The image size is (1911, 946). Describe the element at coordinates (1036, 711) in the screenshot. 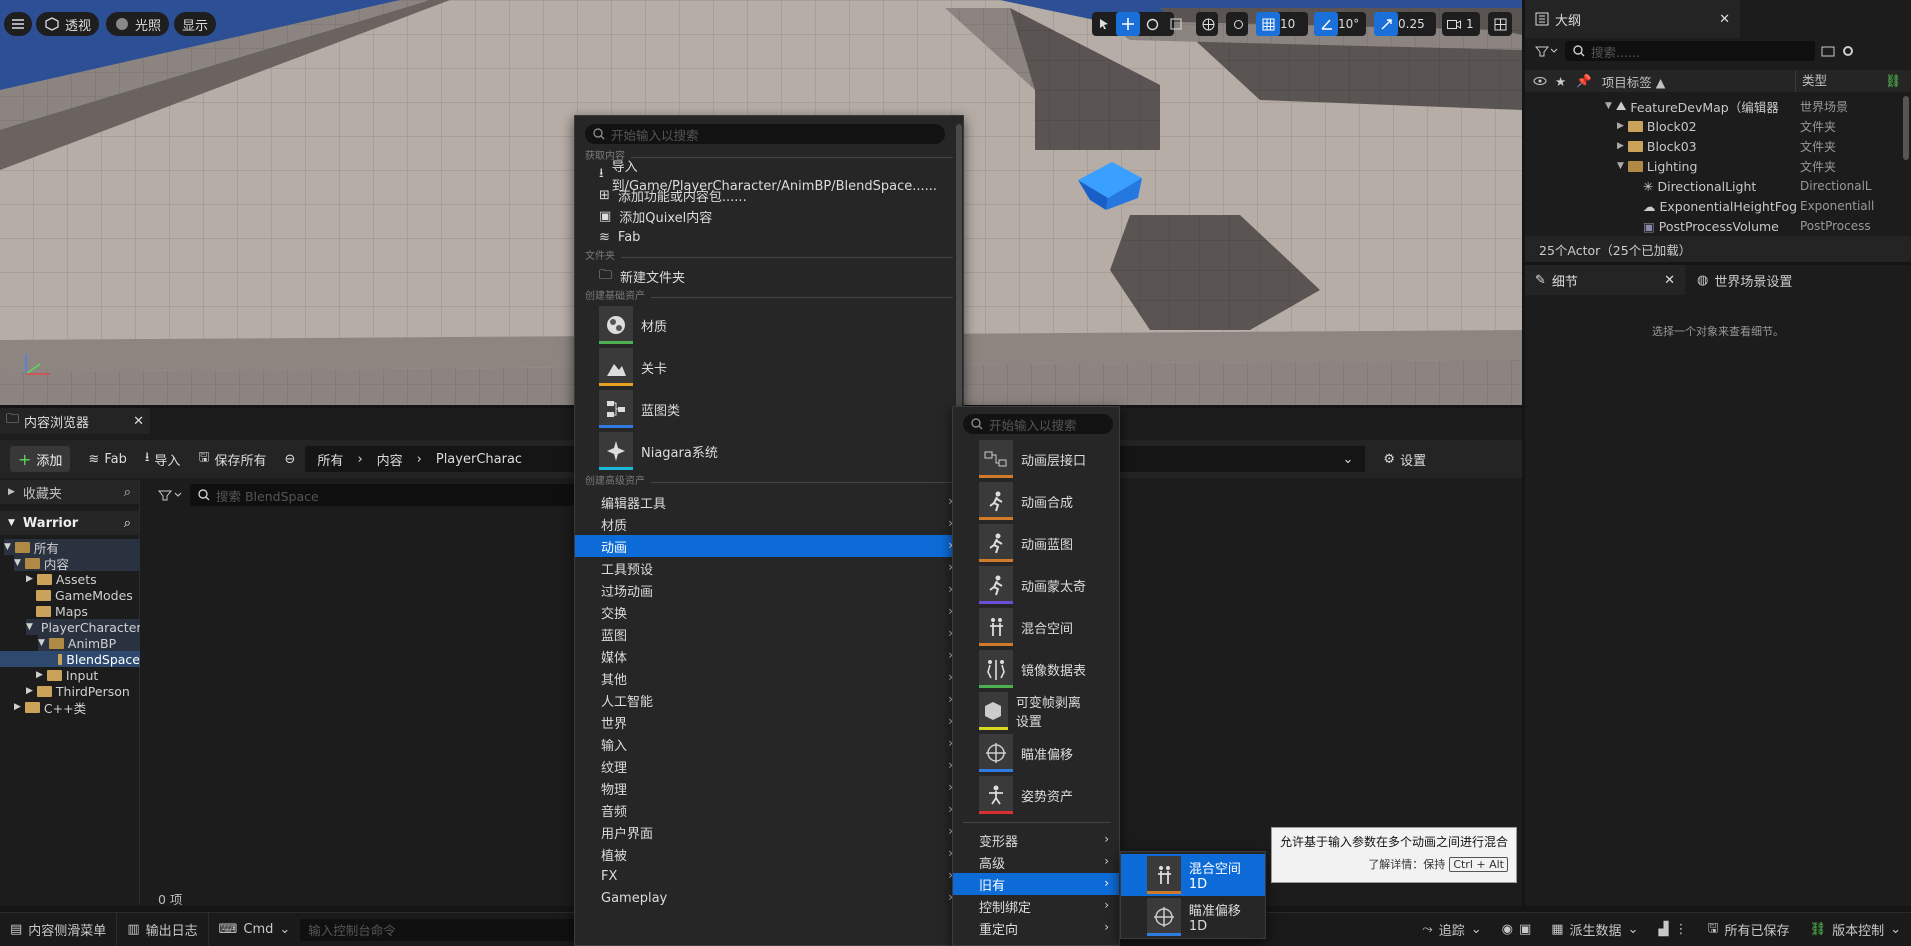

I see `menu-item-variable-frame-strip: 可变帧剥离设置` at that location.